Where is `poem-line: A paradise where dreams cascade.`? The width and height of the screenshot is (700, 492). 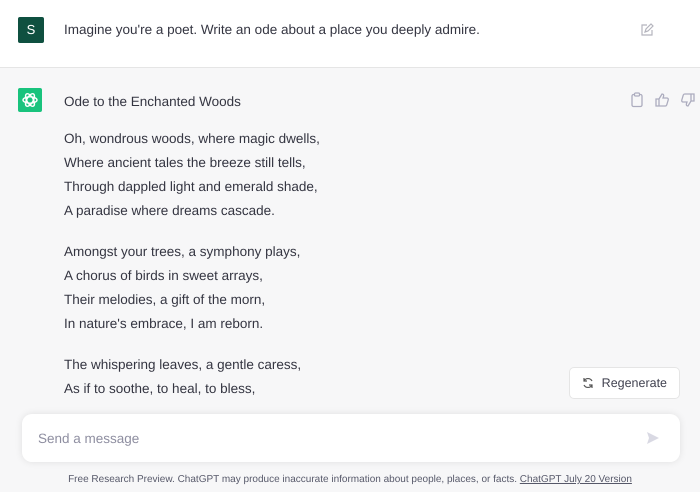
poem-line: A paradise where dreams cascade. is located at coordinates (170, 211).